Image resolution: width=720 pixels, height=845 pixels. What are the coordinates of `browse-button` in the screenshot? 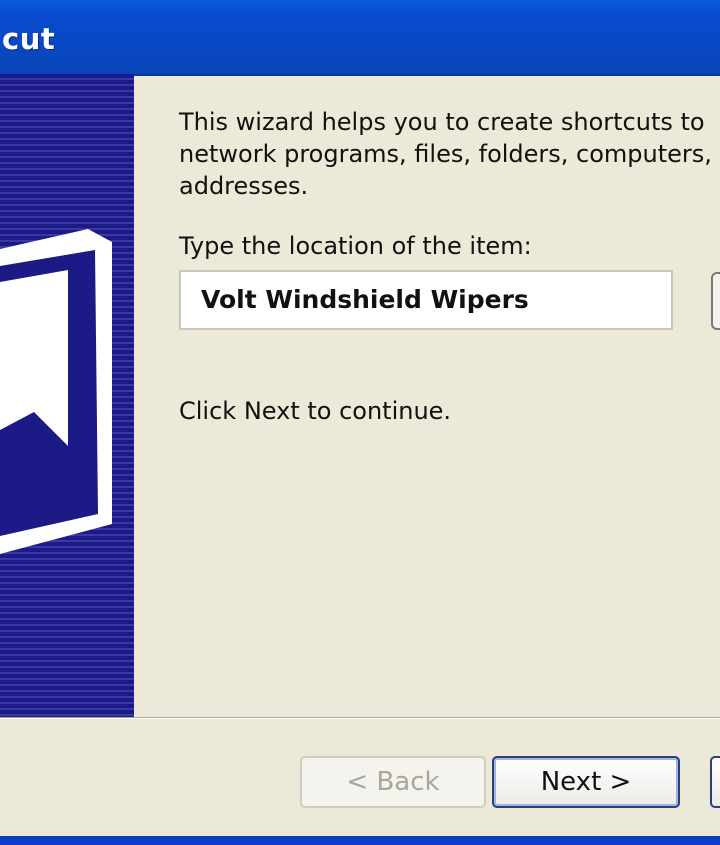 It's located at (715, 301).